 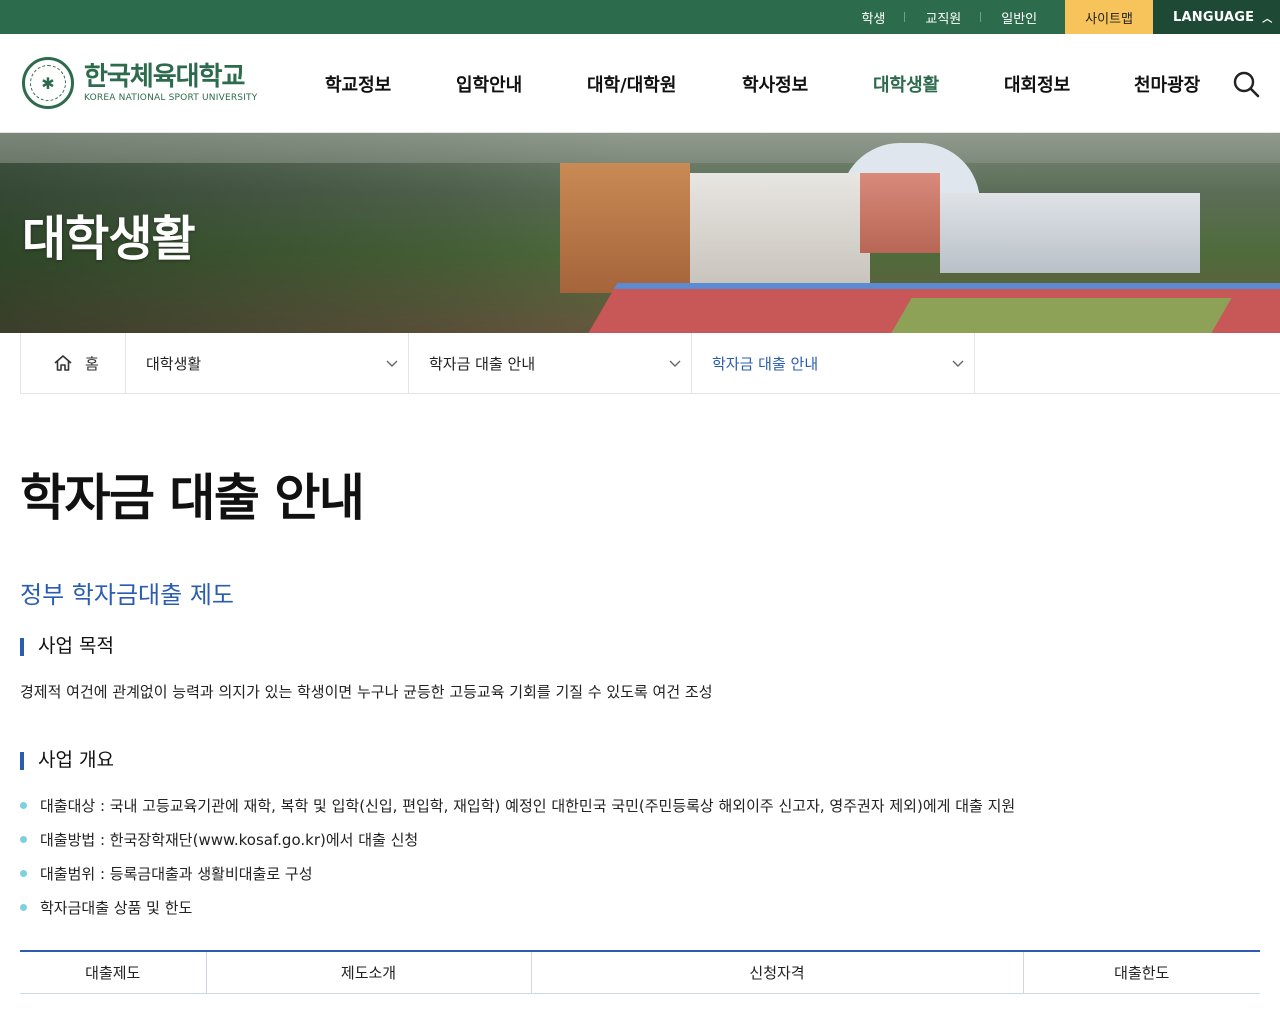 I want to click on breadcrumb-level2-dropdown: 학자금 대출 안내, so click(x=550, y=363).